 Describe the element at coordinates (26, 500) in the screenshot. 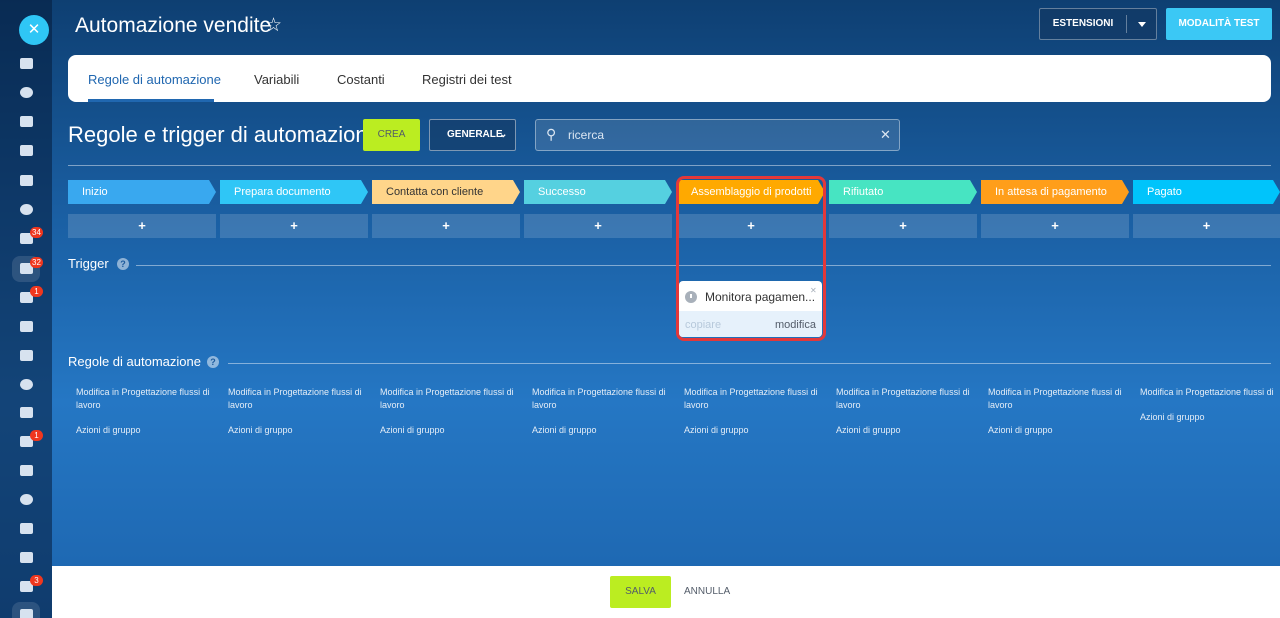

I see `analytics-icon` at that location.